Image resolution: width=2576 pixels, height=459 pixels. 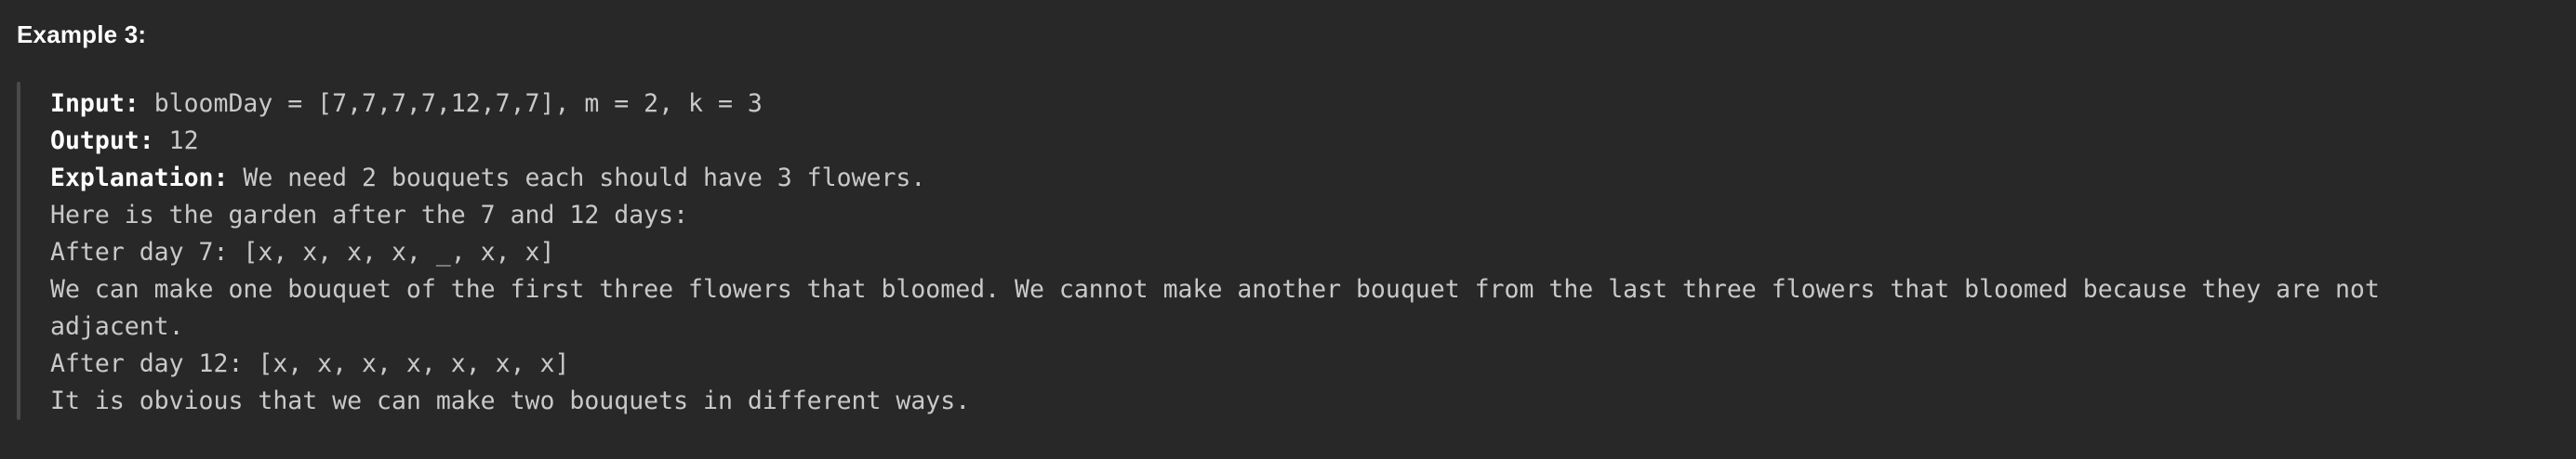 I want to click on example-heading: Example 3:, so click(x=82, y=34).